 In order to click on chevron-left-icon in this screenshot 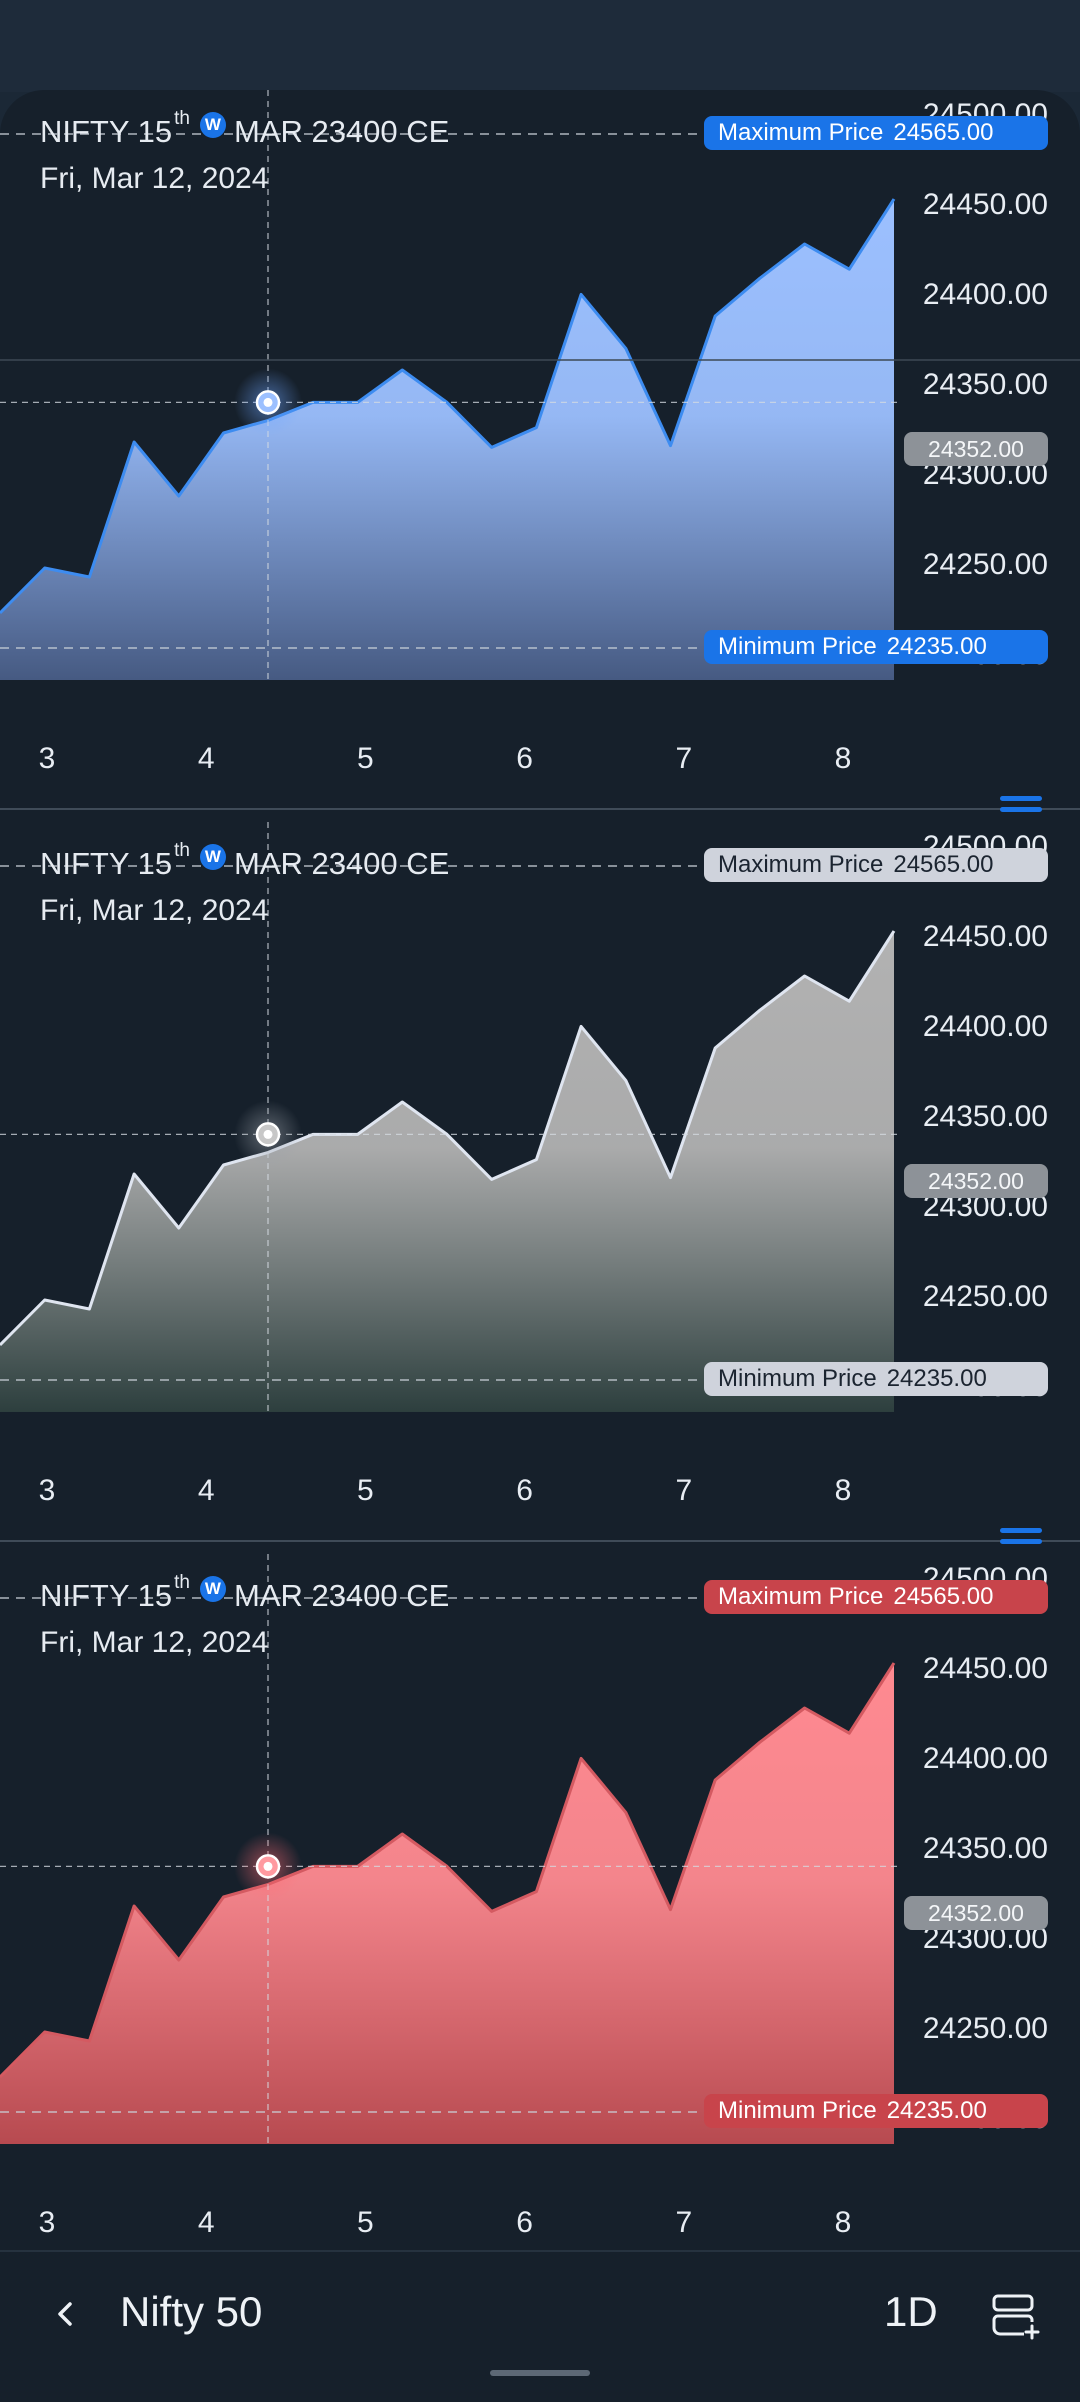, I will do `click(66, 2314)`.